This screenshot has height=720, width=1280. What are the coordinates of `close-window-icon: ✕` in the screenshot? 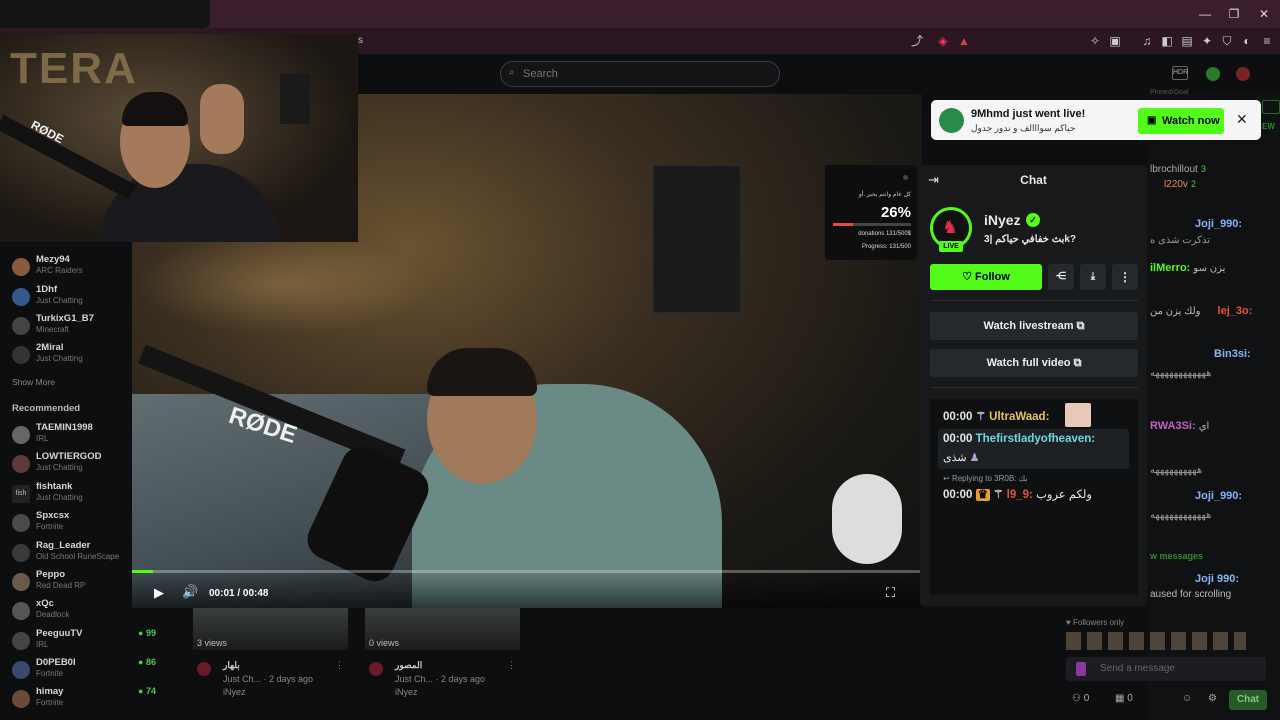 It's located at (1264, 14).